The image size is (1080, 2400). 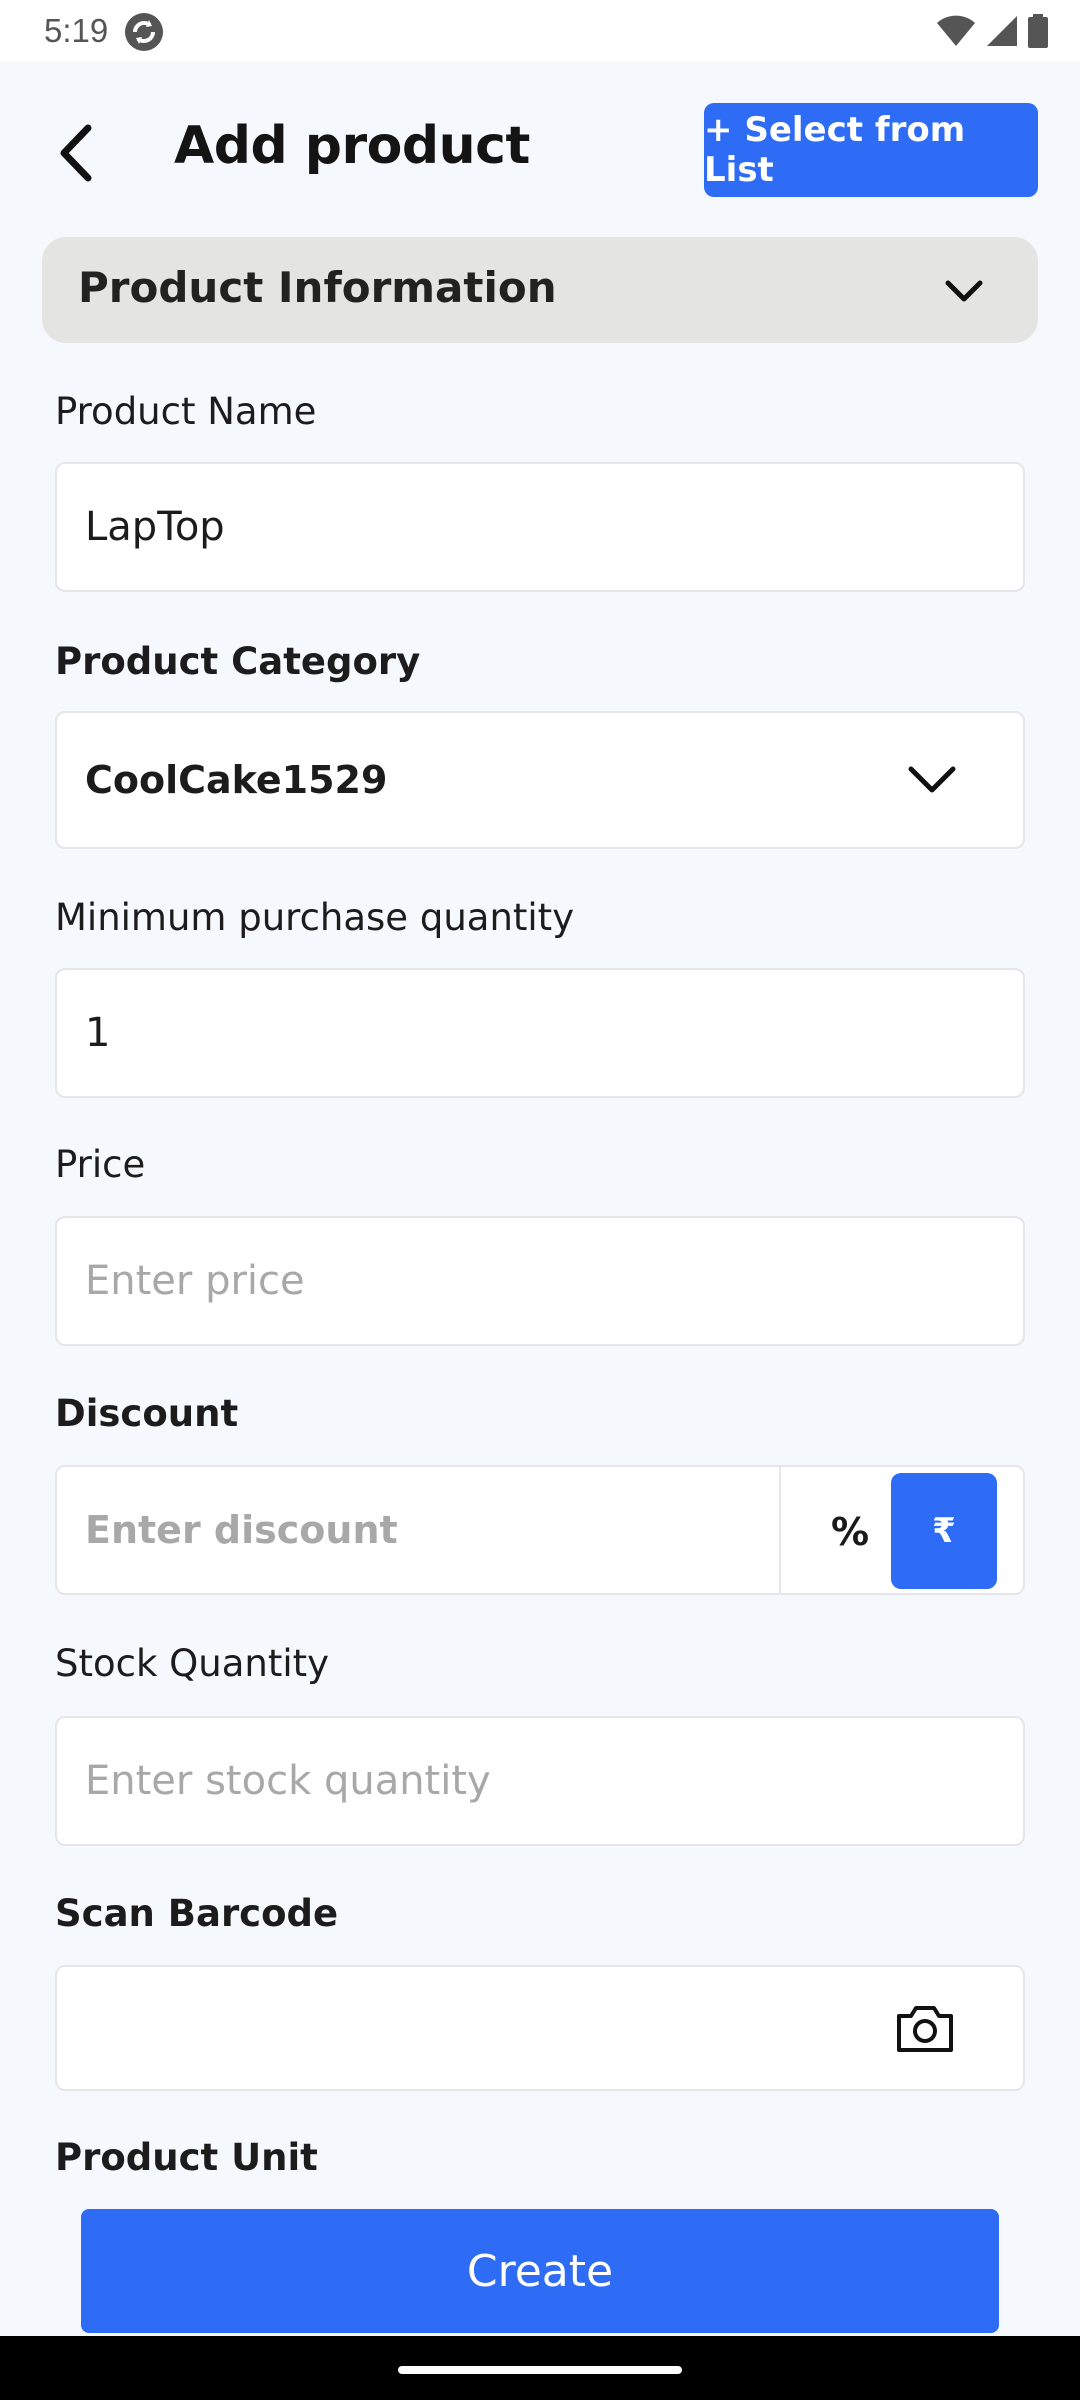 I want to click on product-category-dropdown: CoolCake1529, so click(x=540, y=780).